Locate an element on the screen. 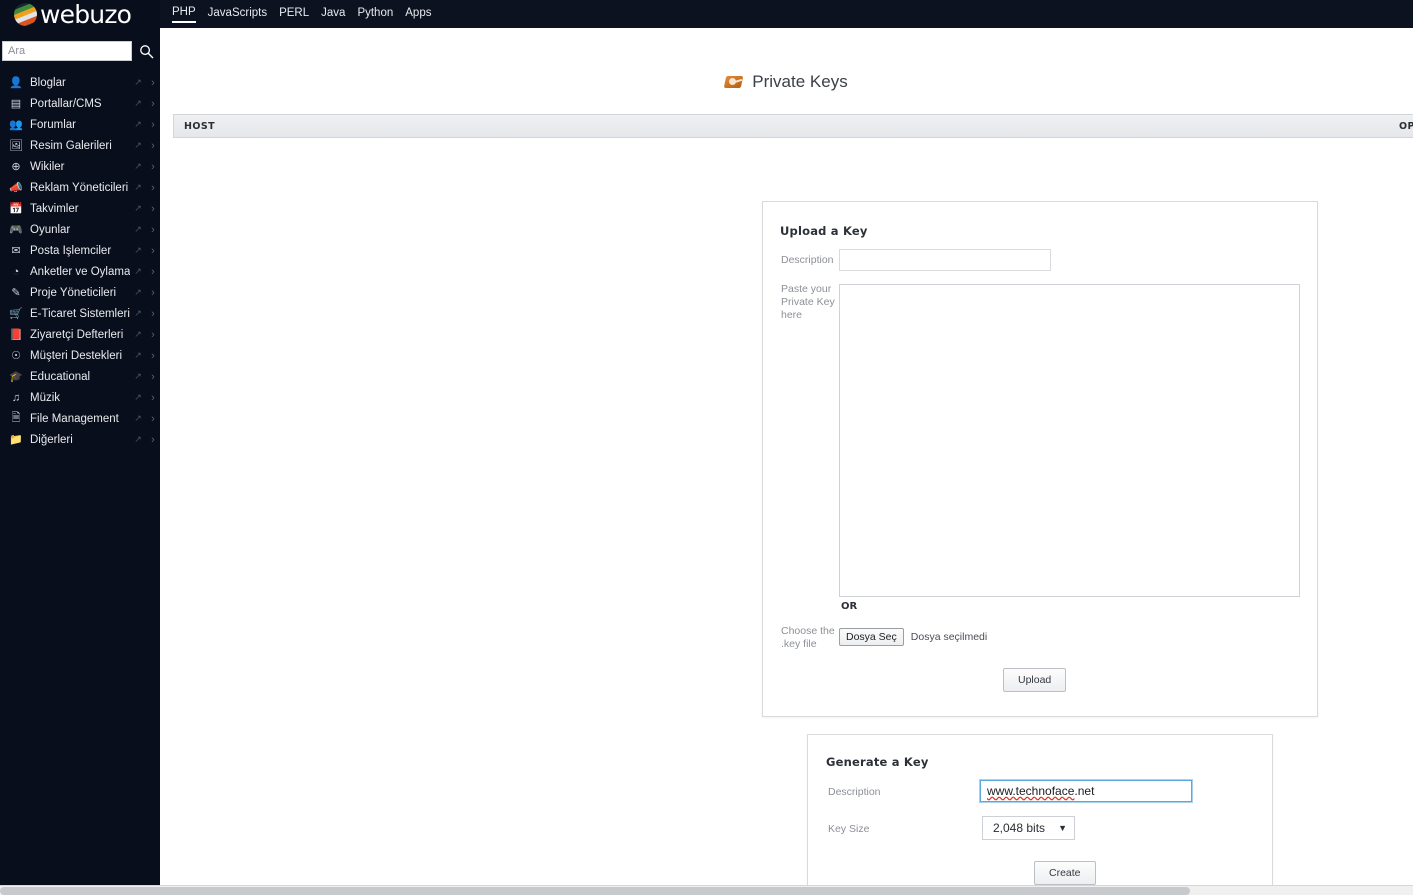 Image resolution: width=1413 pixels, height=895 pixels. sidebar-item-7: 🎮 Oyunlar ↗ › is located at coordinates (80, 229).